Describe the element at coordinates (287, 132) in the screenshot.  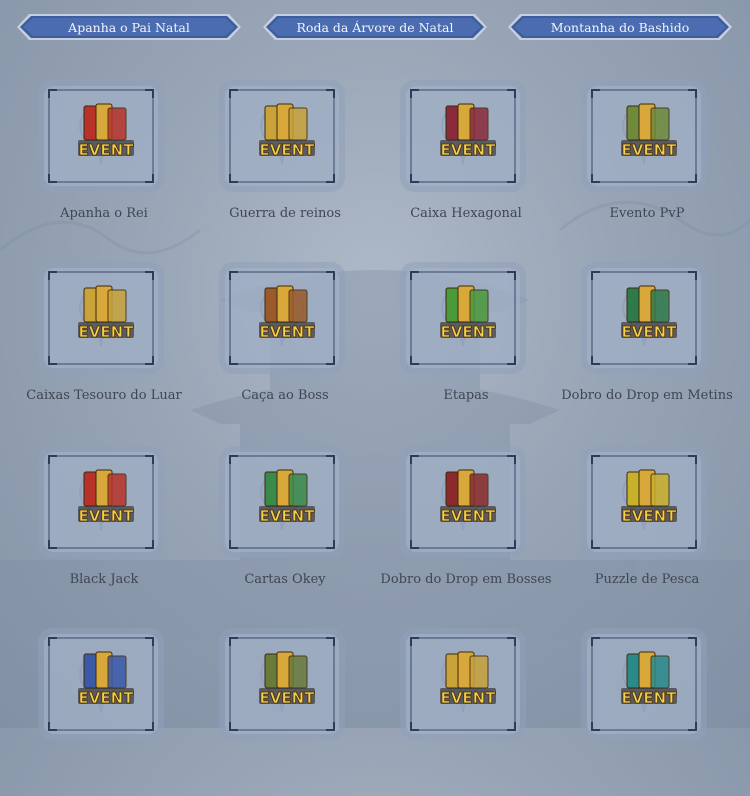
I see `kingdom-banners-icon: EVENT` at that location.